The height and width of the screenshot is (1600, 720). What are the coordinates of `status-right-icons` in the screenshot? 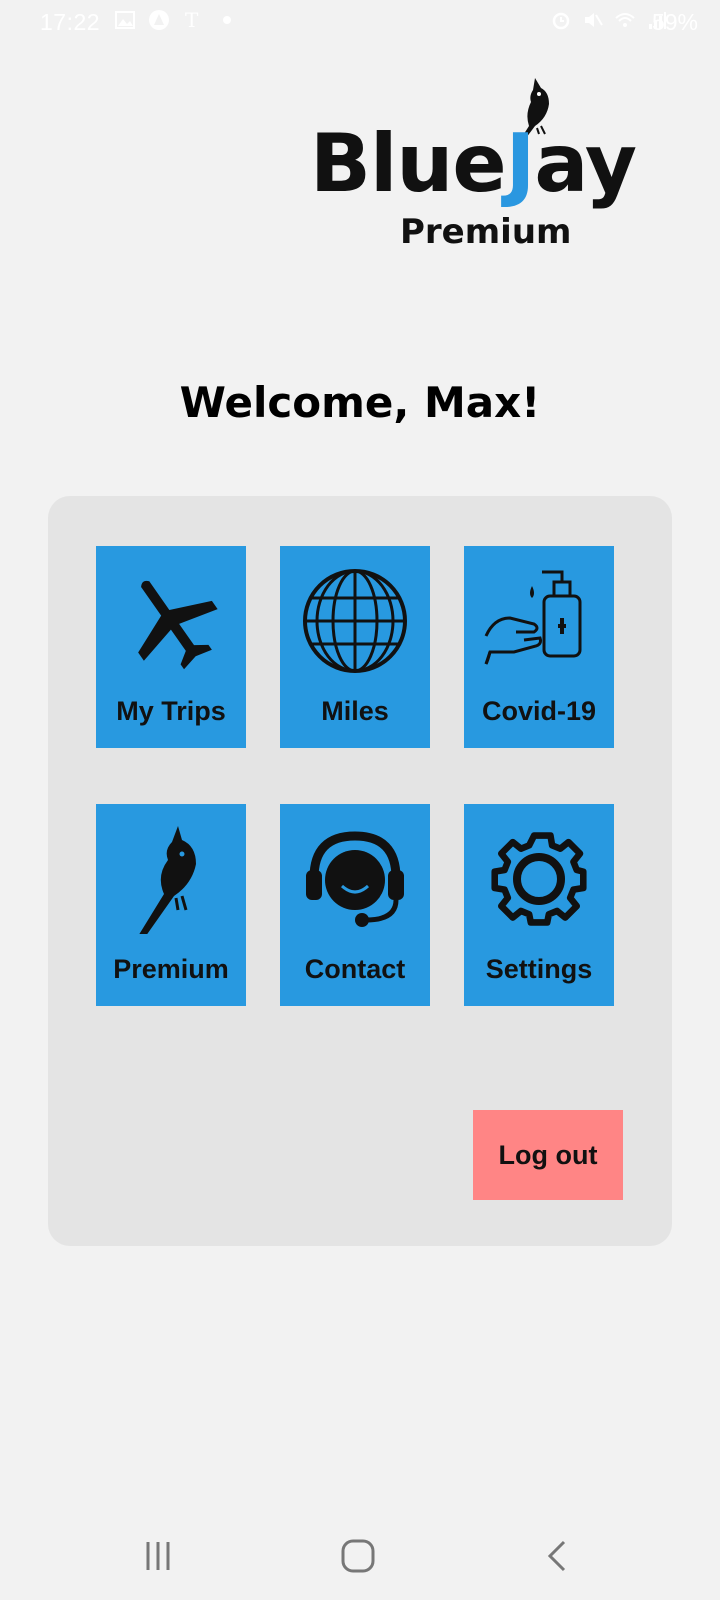 It's located at (609, 20).